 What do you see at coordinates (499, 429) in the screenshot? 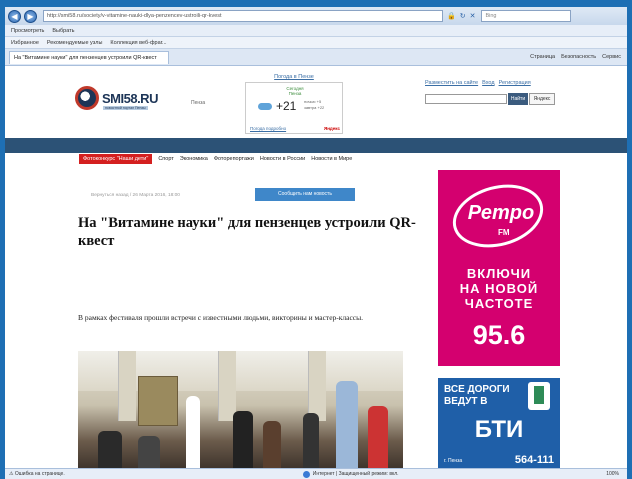
I see `bti-name: БТИ` at bounding box center [499, 429].